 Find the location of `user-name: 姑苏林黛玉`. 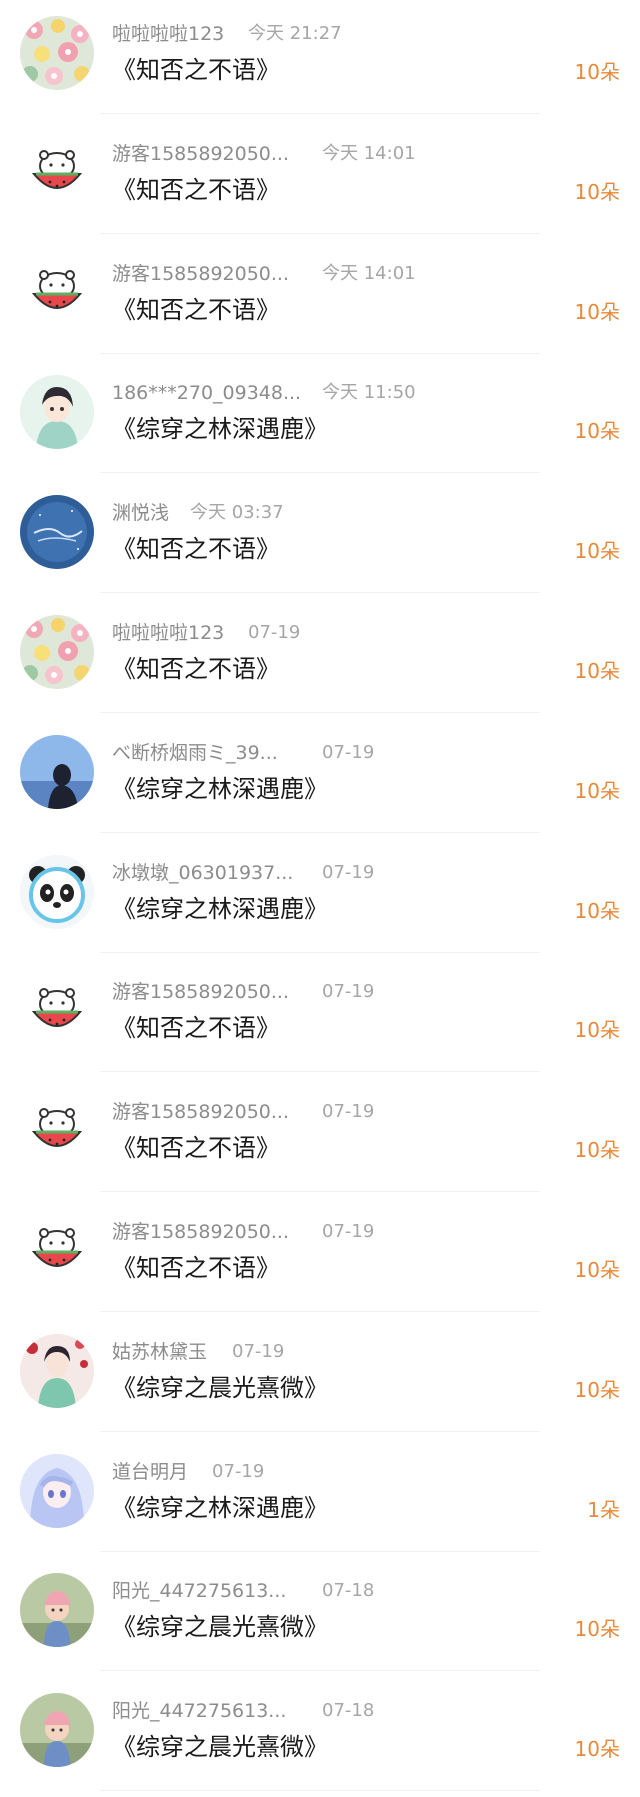

user-name: 姑苏林黛玉 is located at coordinates (159, 1352).